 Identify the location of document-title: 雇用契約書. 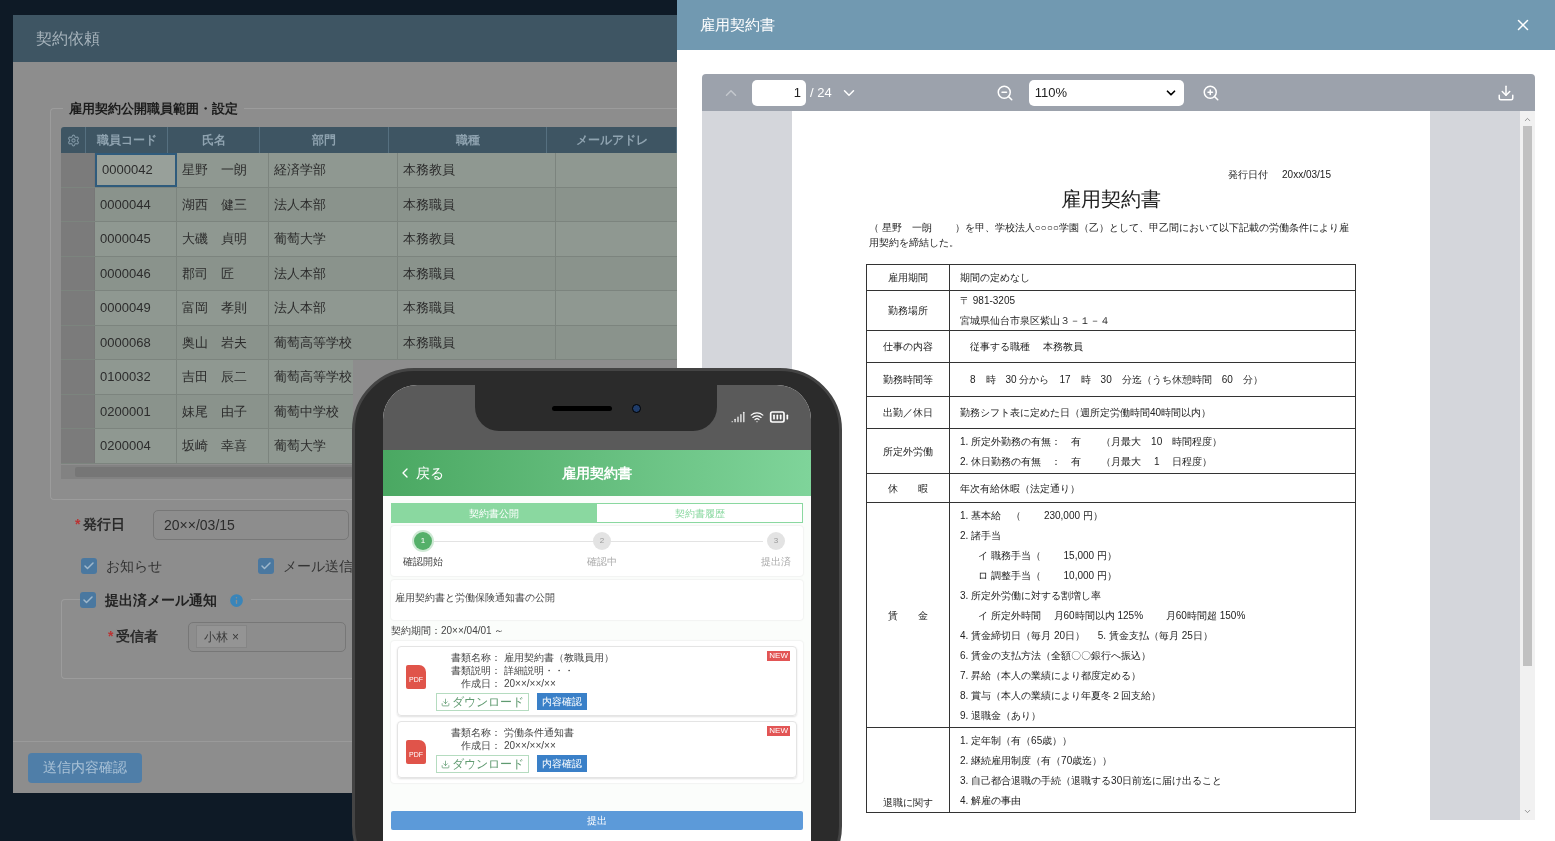
(1111, 199).